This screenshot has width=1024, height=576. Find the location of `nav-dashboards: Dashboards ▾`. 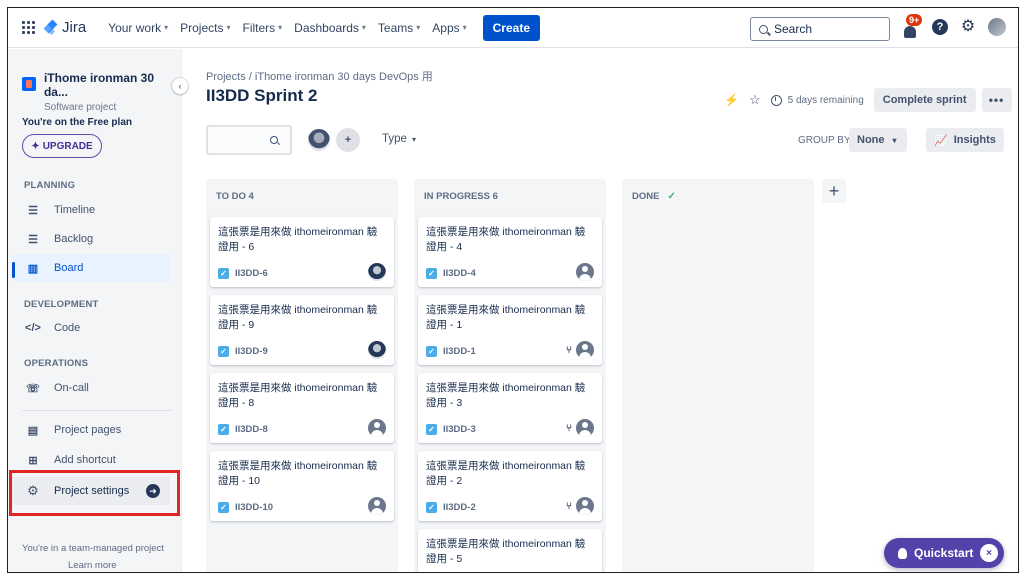

nav-dashboards: Dashboards ▾ is located at coordinates (330, 28).